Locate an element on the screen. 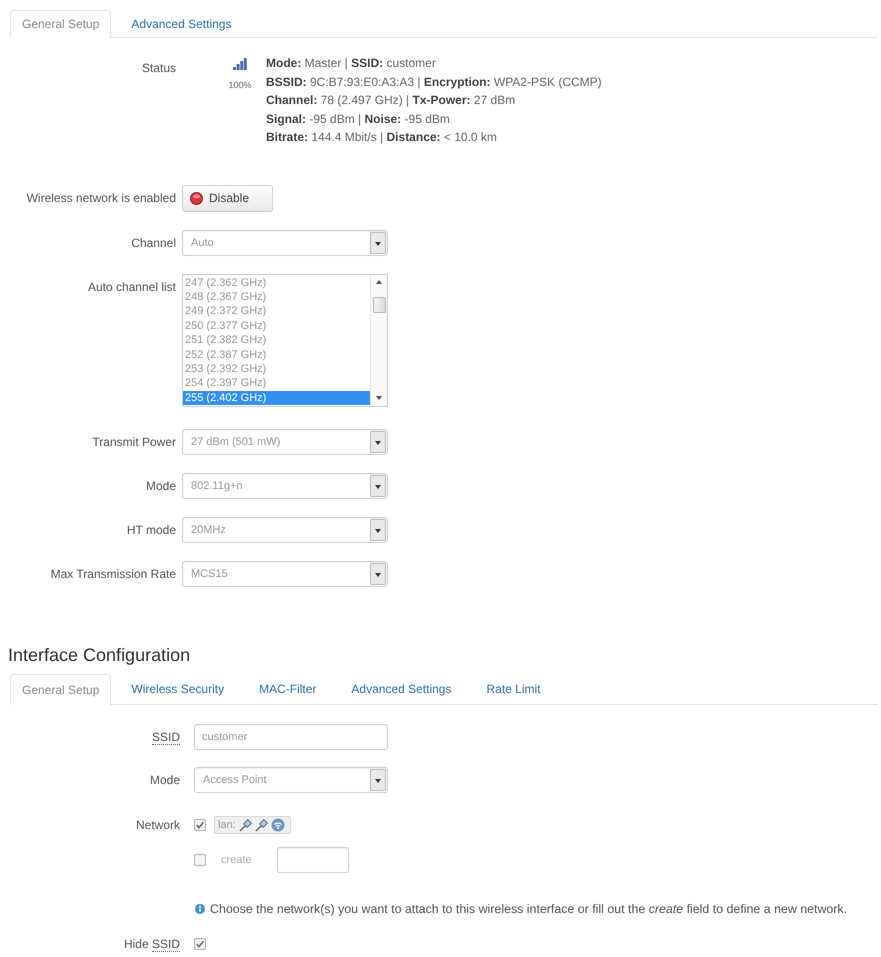 The width and height of the screenshot is (881, 957). status-line: BSSID: 9C:B7:93:E0:A3:A3 | Encryption: WPA2-PSK (CCMP) is located at coordinates (434, 82).